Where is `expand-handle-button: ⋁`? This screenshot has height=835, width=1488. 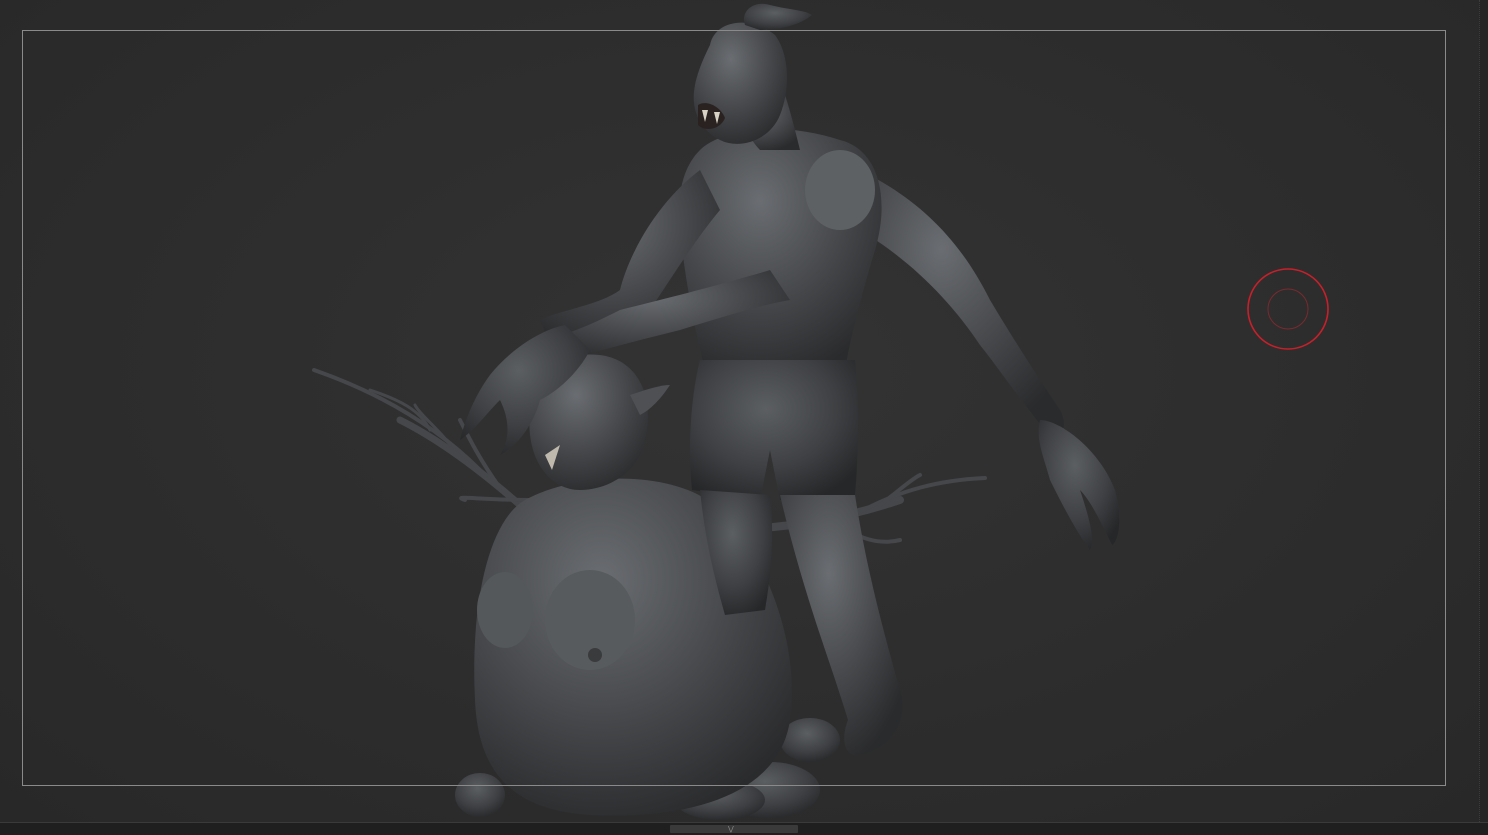
expand-handle-button: ⋁ is located at coordinates (734, 829).